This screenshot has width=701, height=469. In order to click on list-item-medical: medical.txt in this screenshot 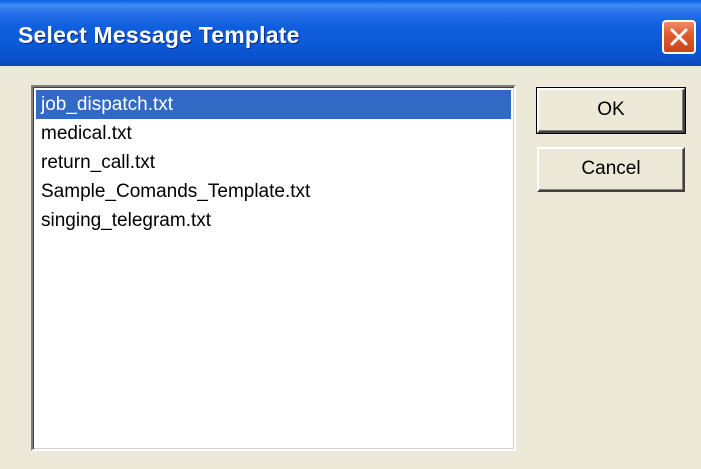, I will do `click(273, 133)`.